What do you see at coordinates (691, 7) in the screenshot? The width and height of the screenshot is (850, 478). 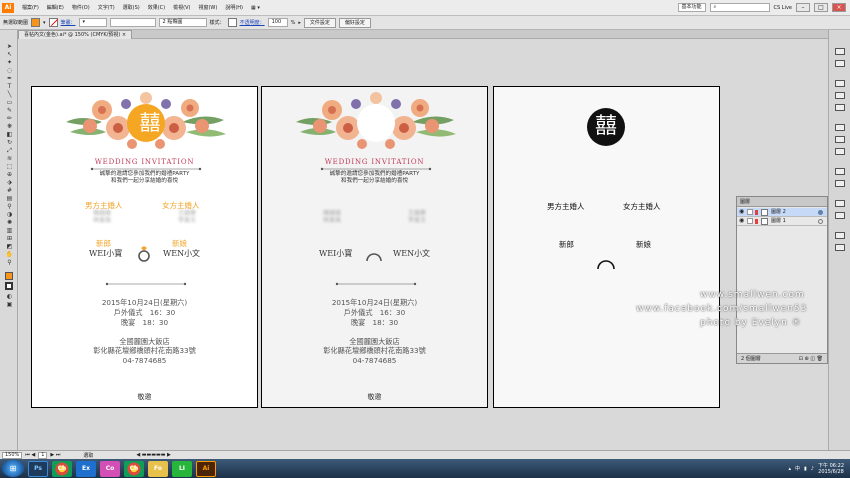 I see `workspace-switcher: 基本功能` at bounding box center [691, 7].